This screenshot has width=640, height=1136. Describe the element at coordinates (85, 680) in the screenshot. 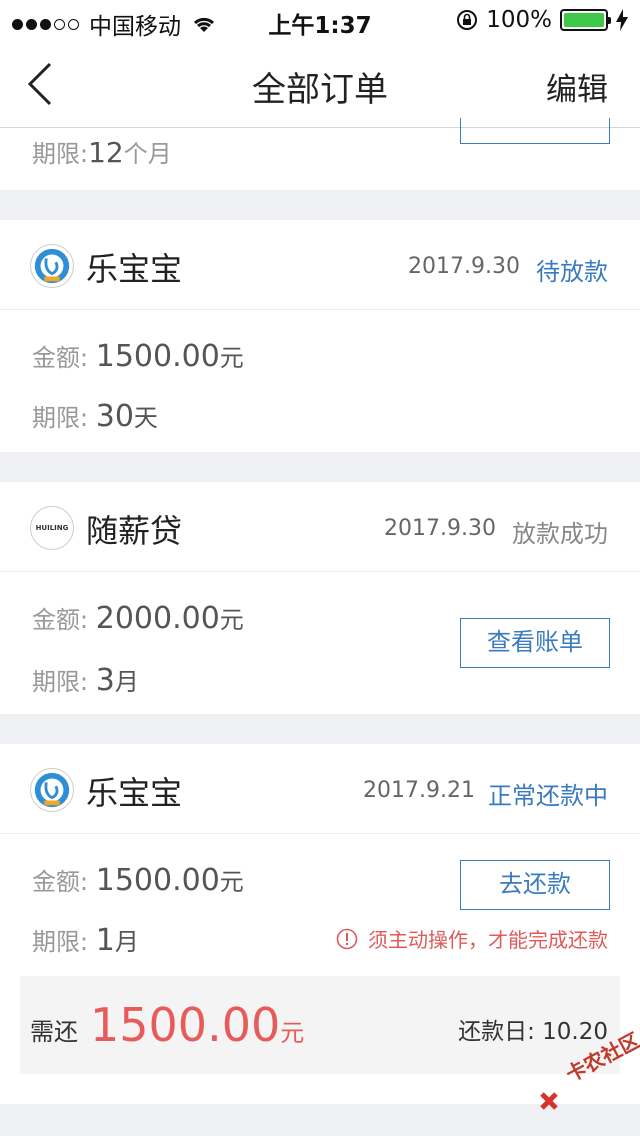

I see `term-row: 期限: 3月` at that location.